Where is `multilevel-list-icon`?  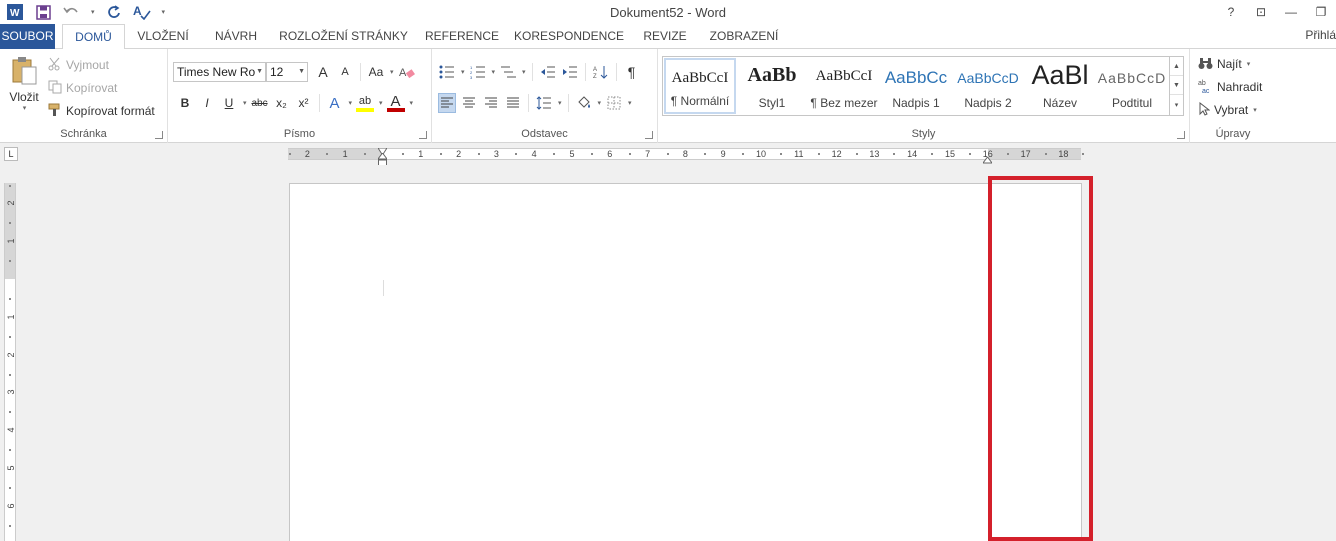 multilevel-list-icon is located at coordinates (508, 72).